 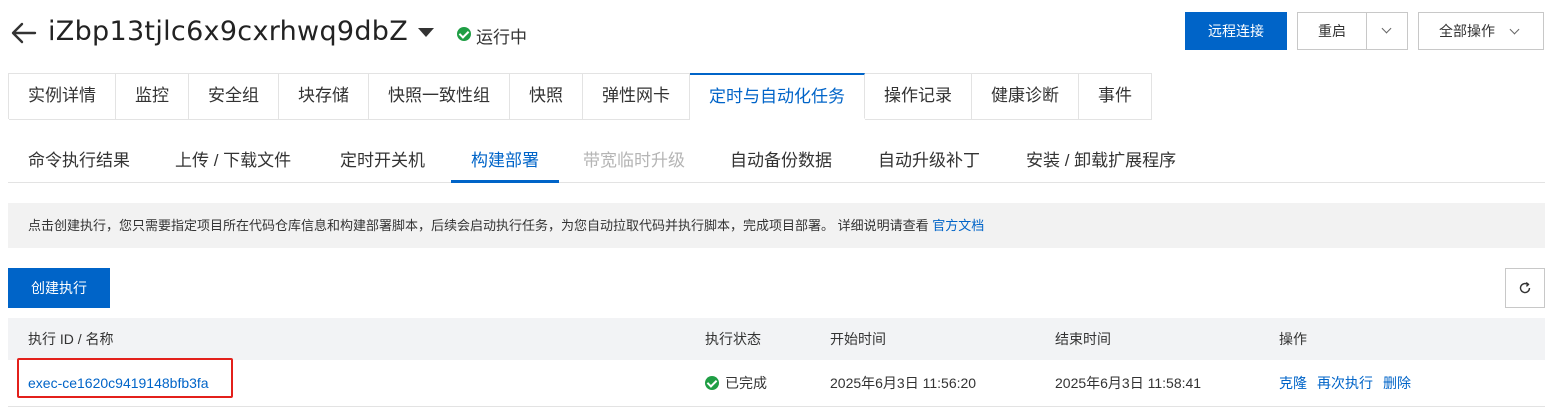 What do you see at coordinates (1345, 383) in the screenshot?
I see `rerun-link: 再次执行` at bounding box center [1345, 383].